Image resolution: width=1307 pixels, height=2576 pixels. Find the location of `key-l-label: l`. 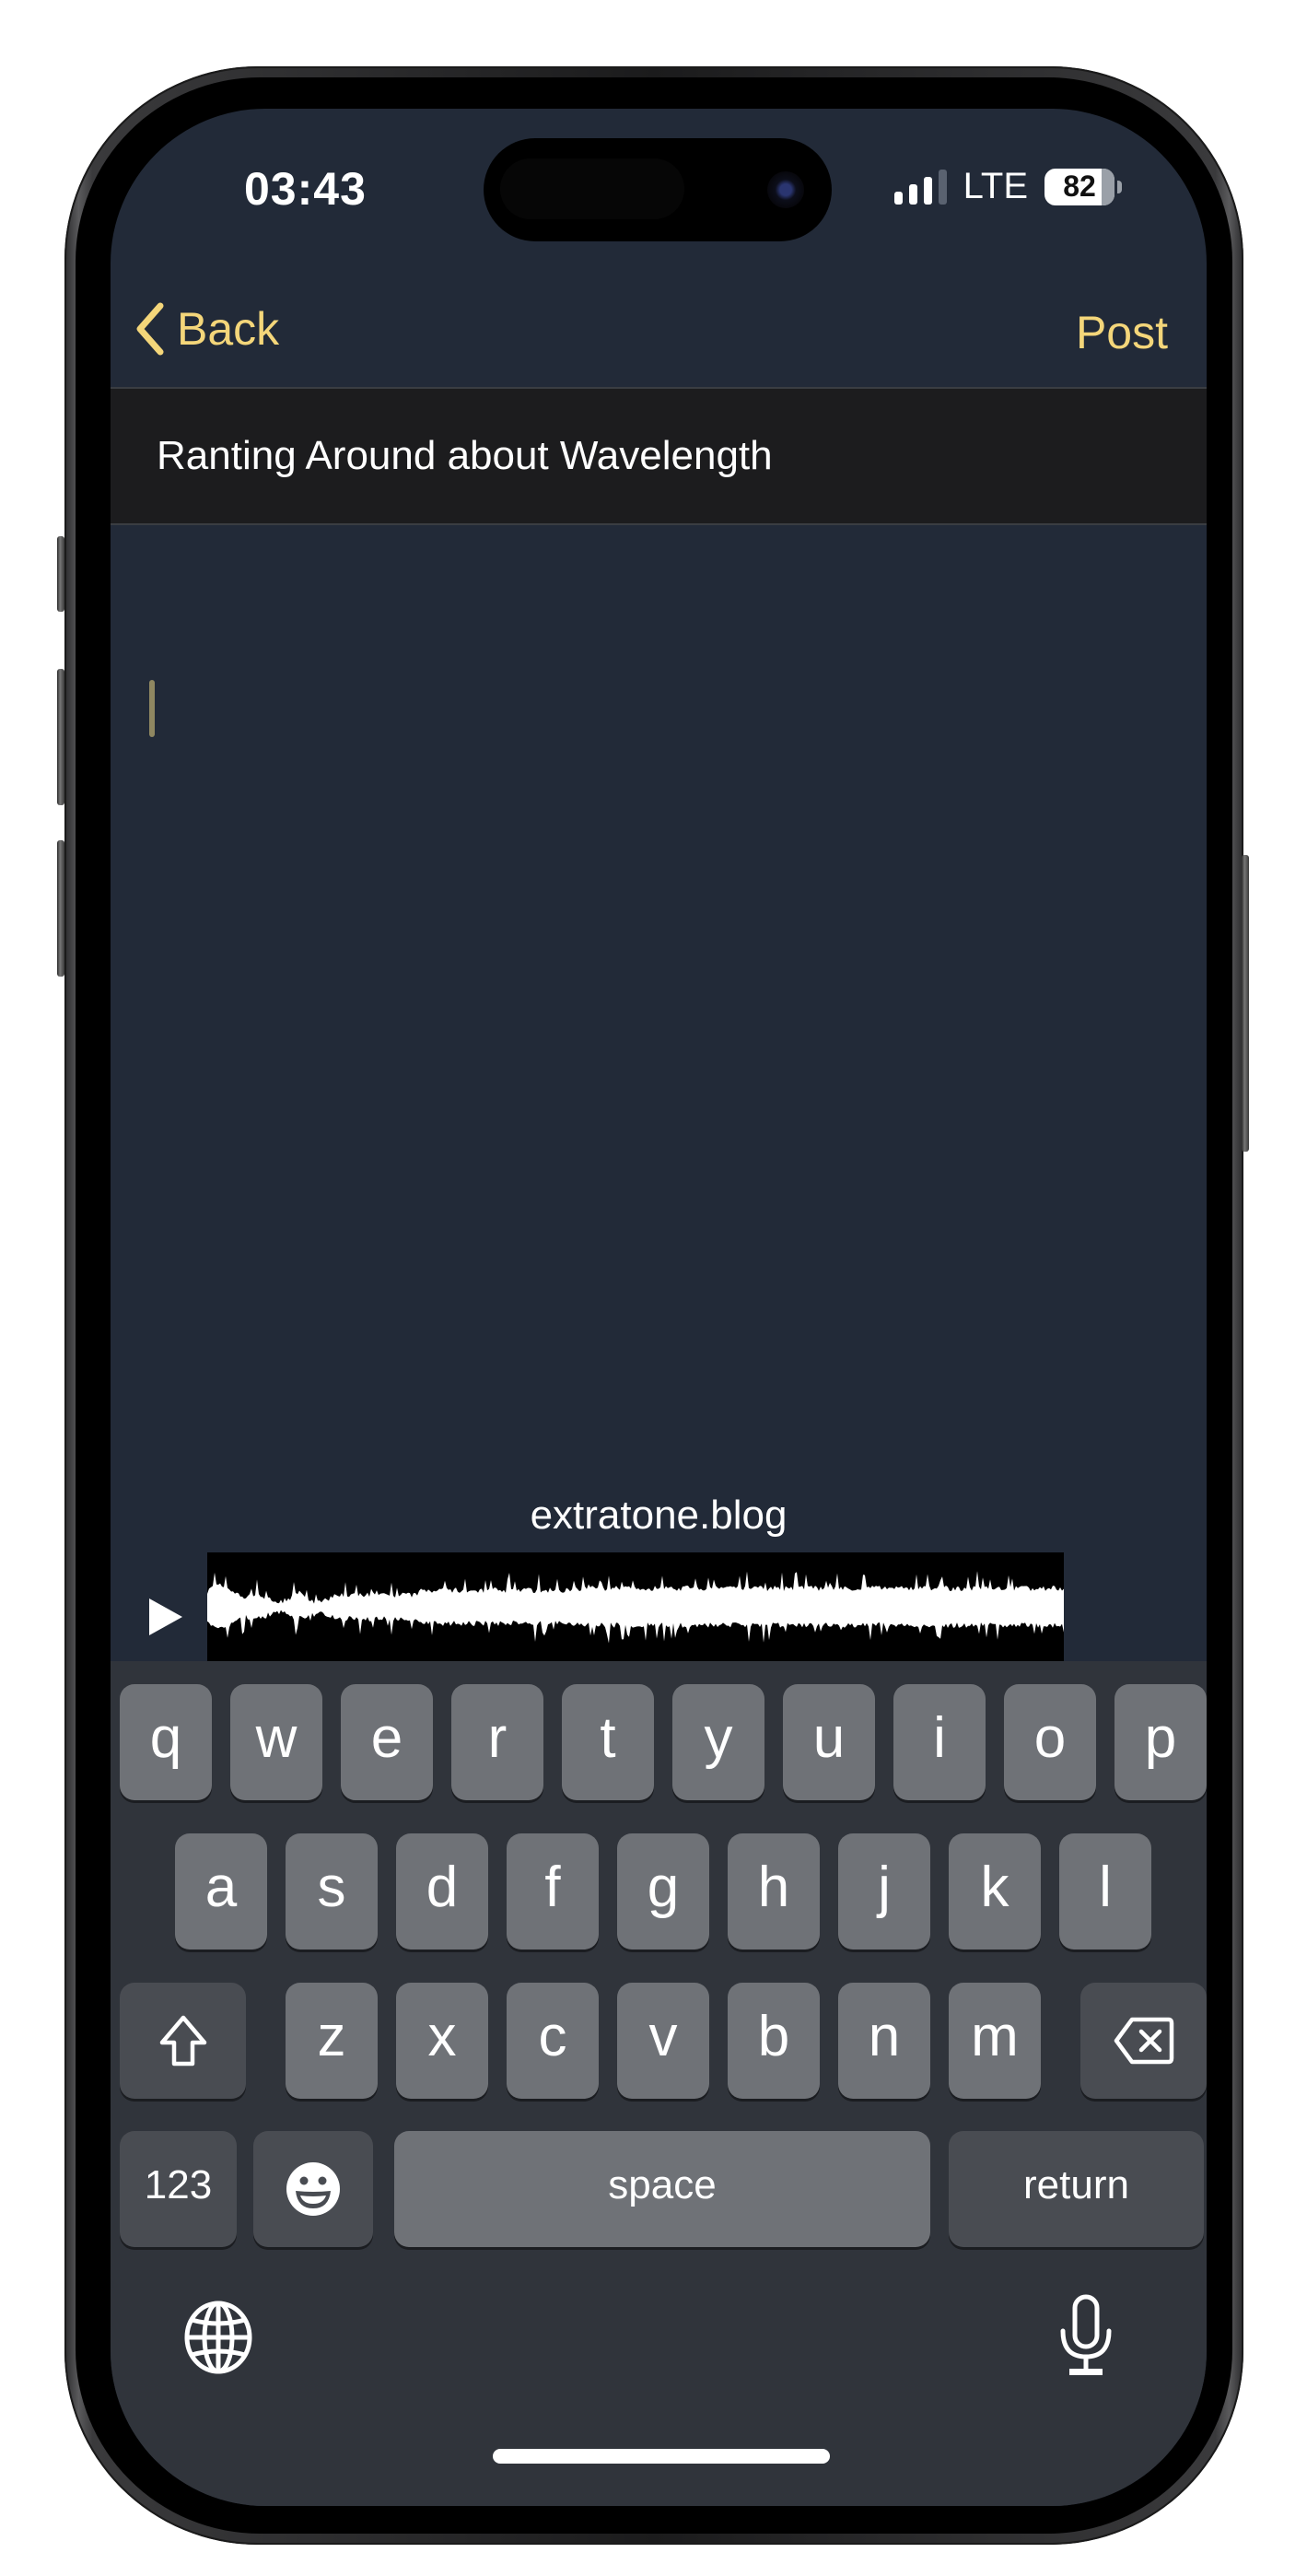

key-l-label: l is located at coordinates (1106, 1887).